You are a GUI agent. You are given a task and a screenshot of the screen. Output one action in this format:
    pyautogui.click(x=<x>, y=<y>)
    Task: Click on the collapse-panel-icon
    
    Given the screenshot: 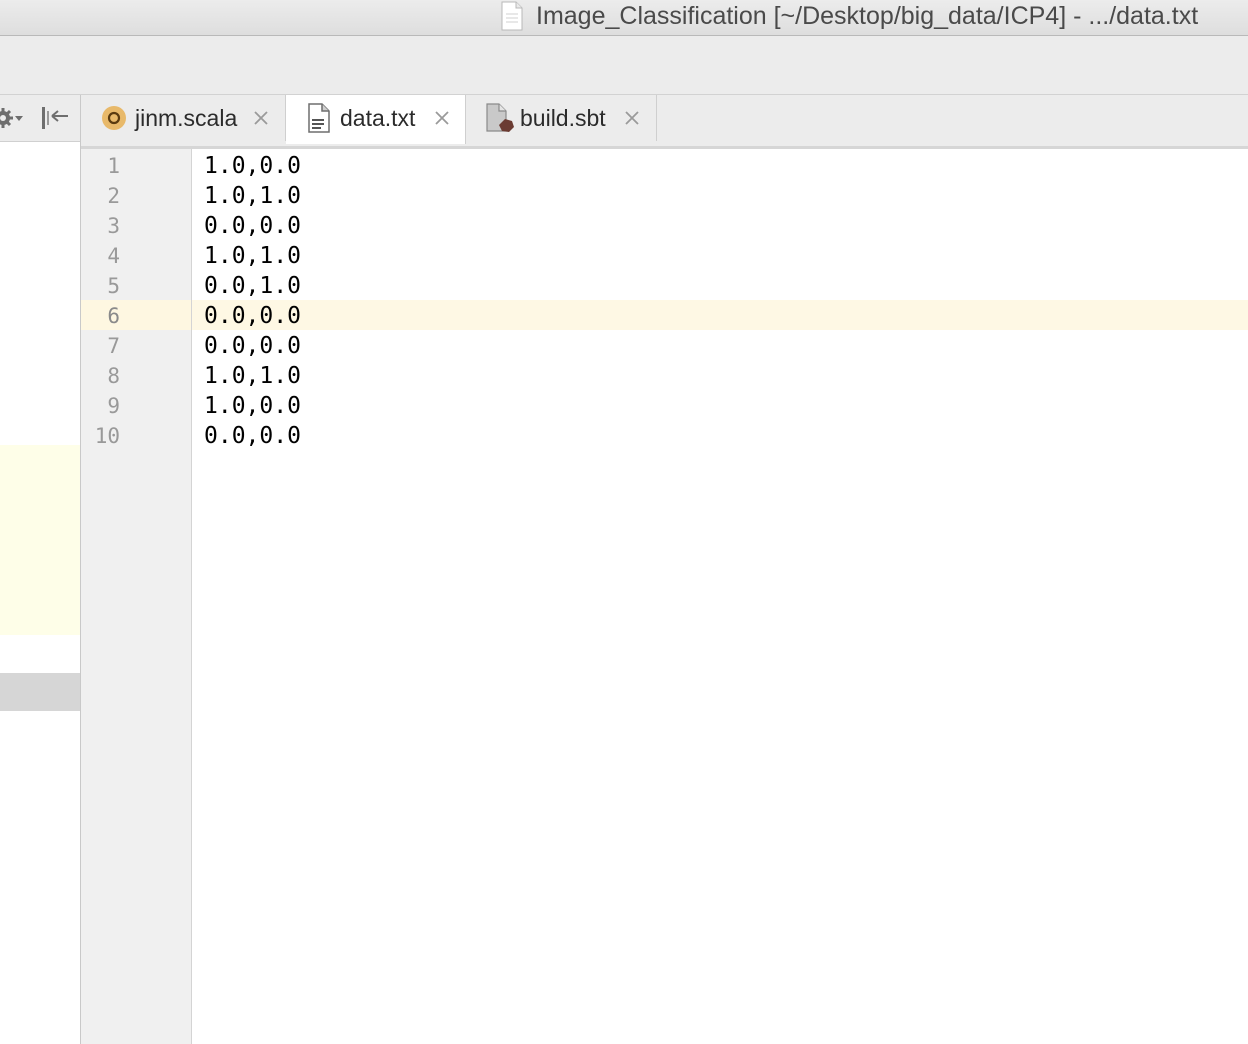 What is the action you would take?
    pyautogui.click(x=55, y=118)
    